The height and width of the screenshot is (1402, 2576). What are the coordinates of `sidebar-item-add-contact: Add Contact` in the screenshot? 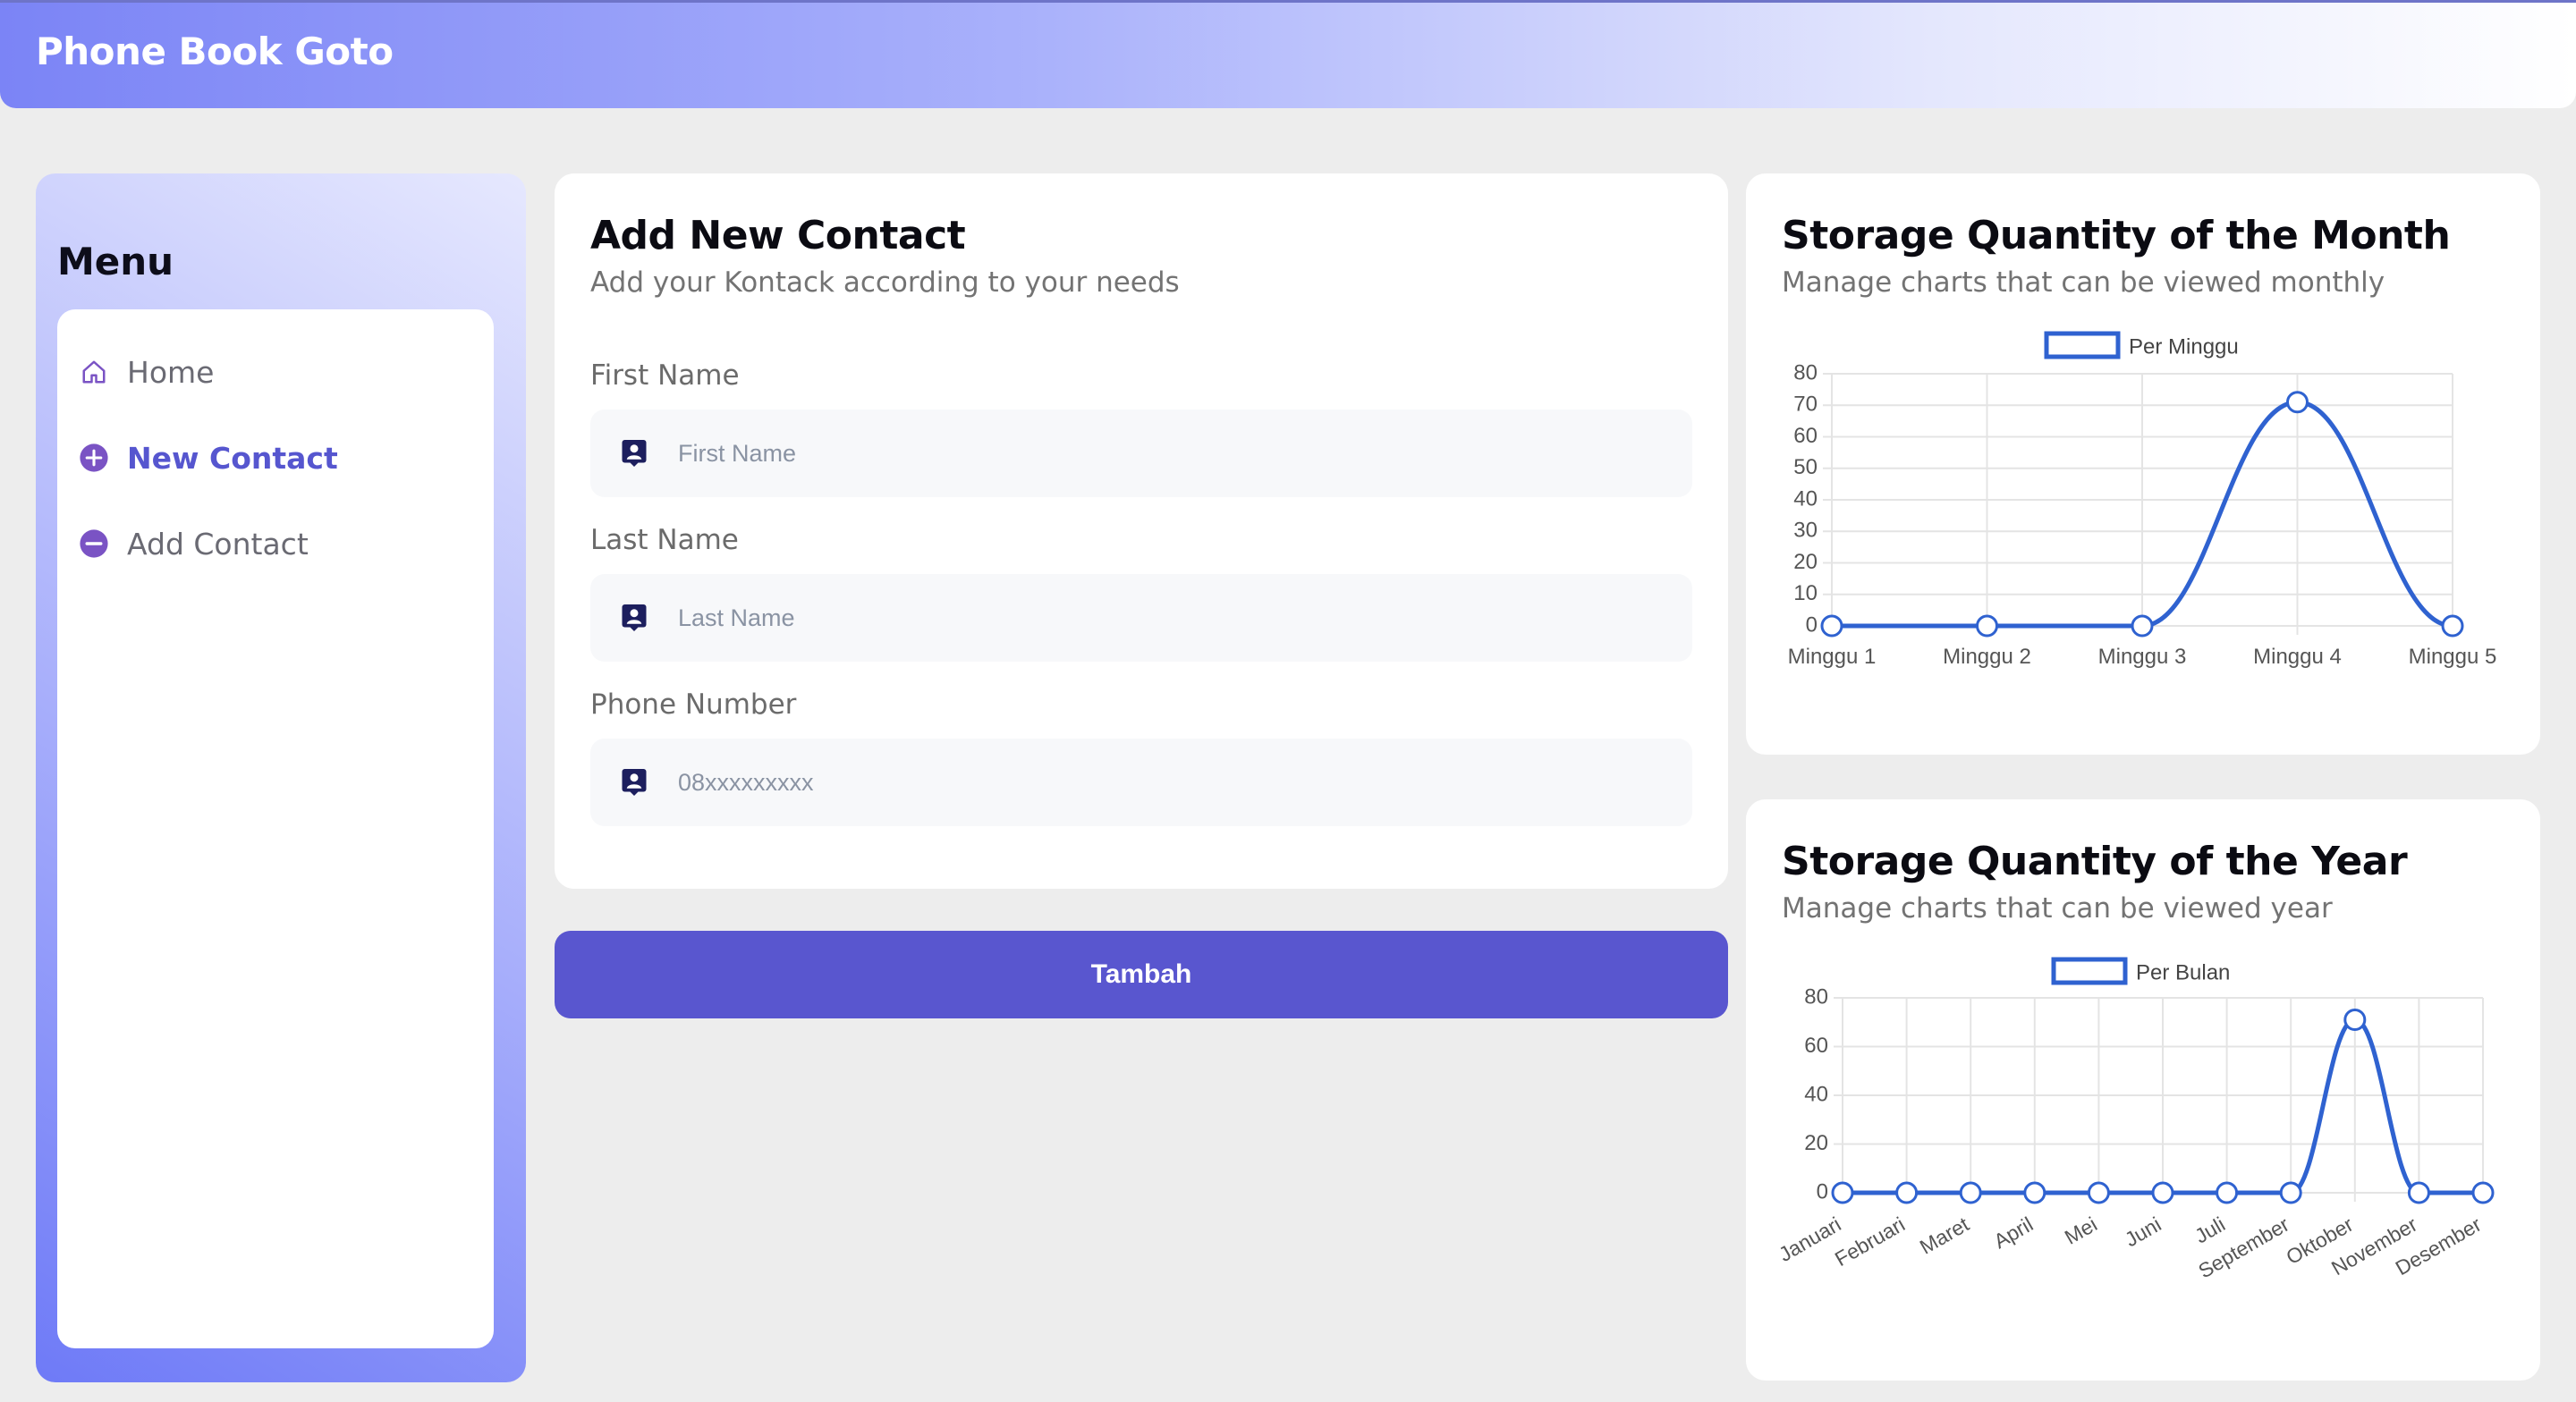 It's located at (275, 543).